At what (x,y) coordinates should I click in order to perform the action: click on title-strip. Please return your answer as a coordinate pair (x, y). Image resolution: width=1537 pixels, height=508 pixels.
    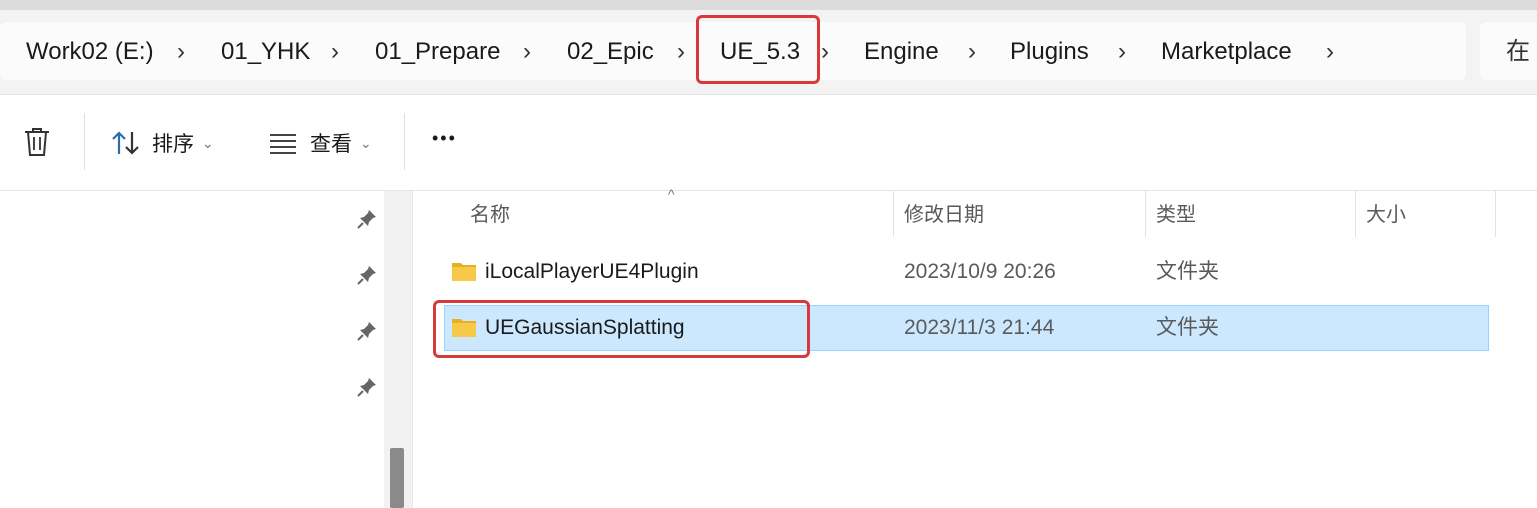
    Looking at the image, I should click on (768, 5).